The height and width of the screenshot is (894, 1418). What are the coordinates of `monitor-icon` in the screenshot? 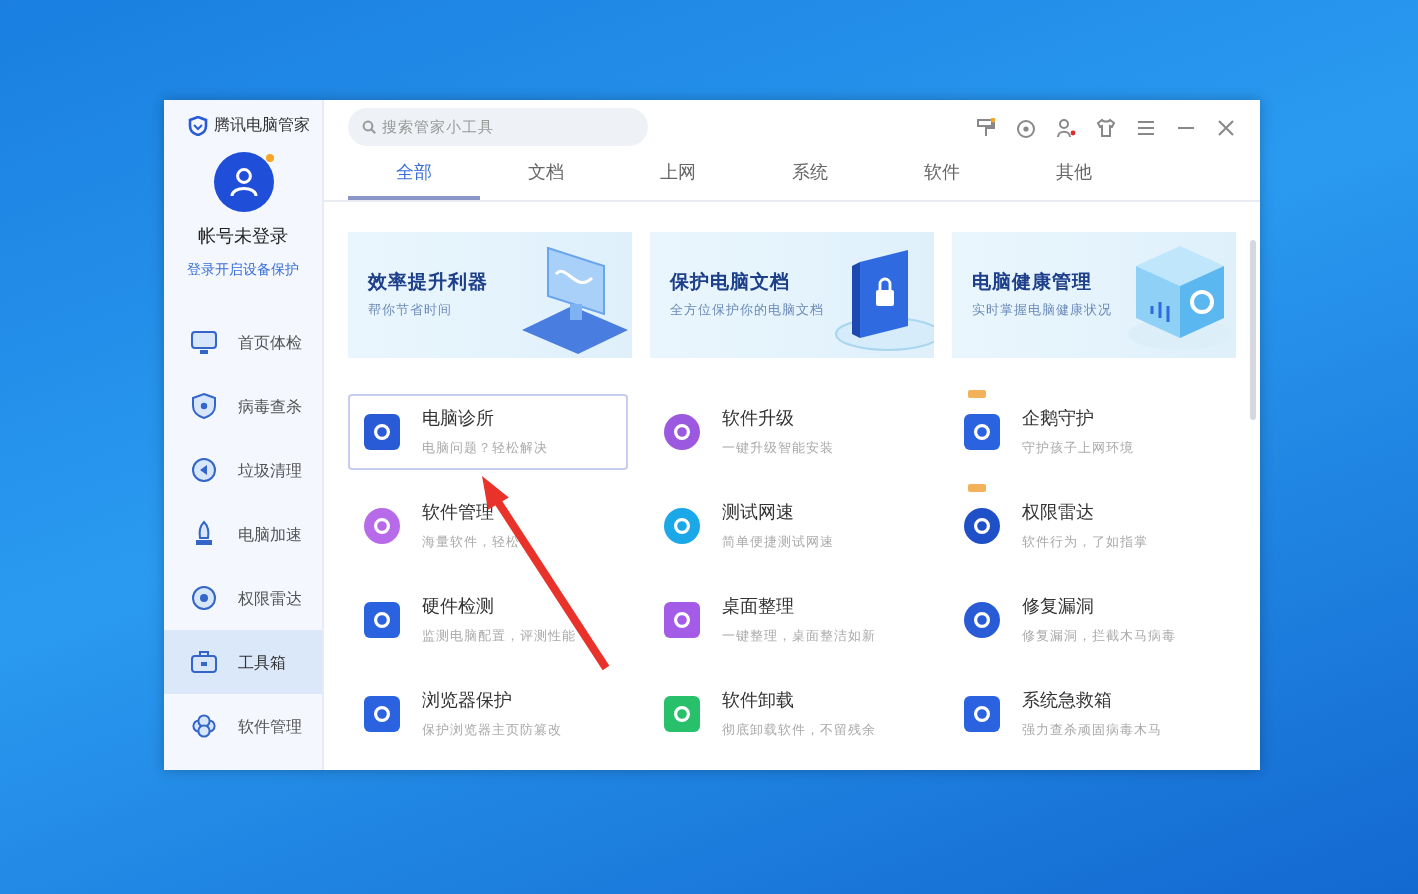 It's located at (204, 342).